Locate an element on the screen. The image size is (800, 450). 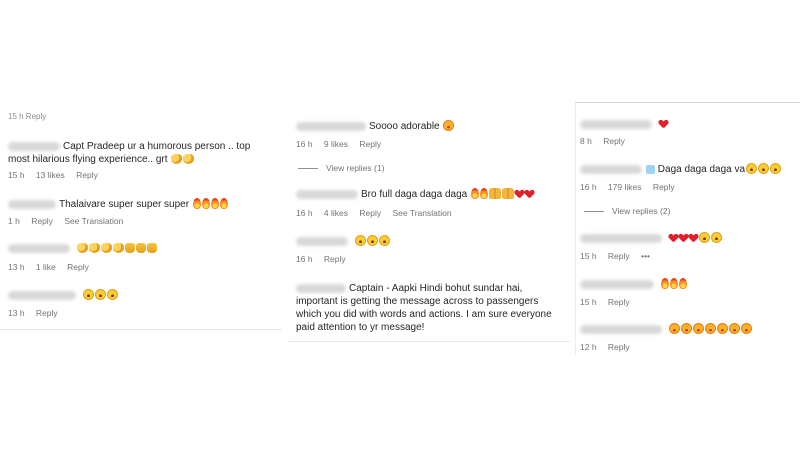
likes-count: 13 likes is located at coordinates (50, 175).